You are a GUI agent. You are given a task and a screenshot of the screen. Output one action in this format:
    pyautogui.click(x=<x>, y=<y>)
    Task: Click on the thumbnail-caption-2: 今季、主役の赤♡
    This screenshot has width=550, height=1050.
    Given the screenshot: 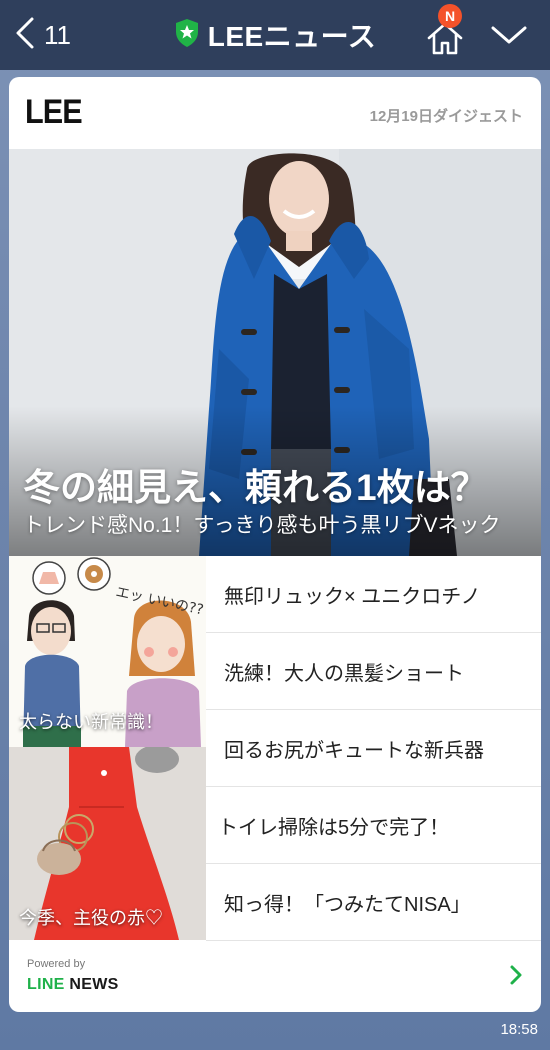 What is the action you would take?
    pyautogui.click(x=91, y=918)
    